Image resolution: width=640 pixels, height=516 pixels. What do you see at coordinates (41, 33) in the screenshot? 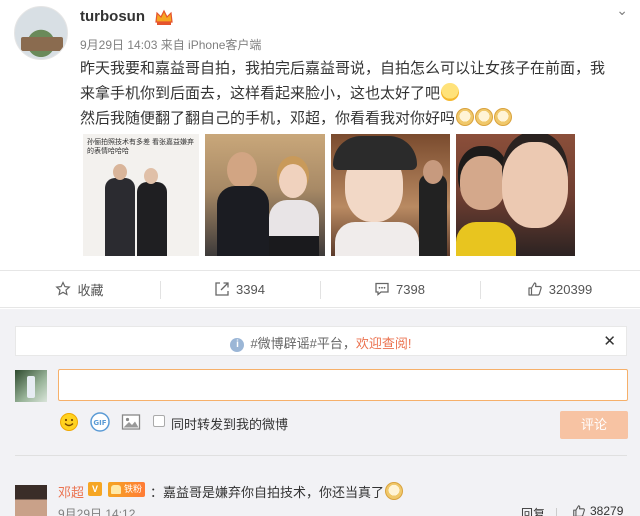
I see `author-avatar` at bounding box center [41, 33].